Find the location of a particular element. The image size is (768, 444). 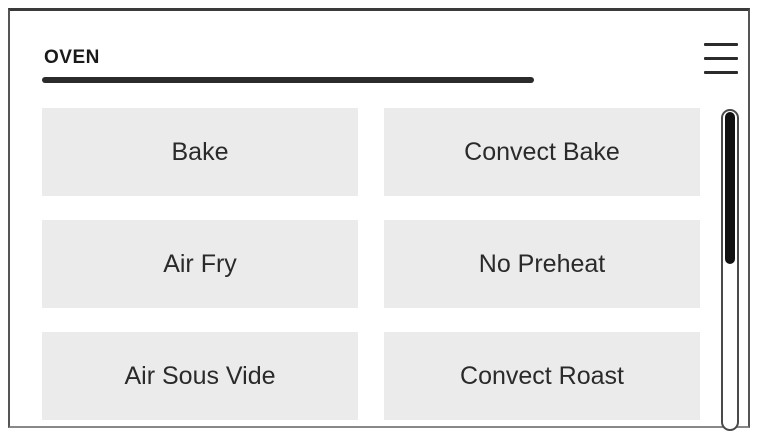

scrollbar is located at coordinates (730, 270).